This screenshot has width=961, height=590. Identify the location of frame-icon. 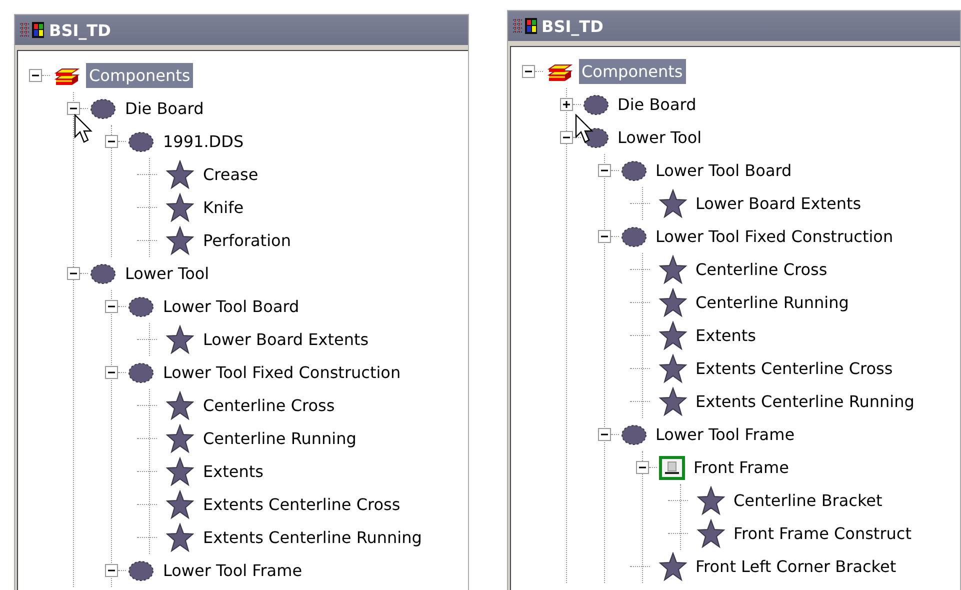
(671, 468).